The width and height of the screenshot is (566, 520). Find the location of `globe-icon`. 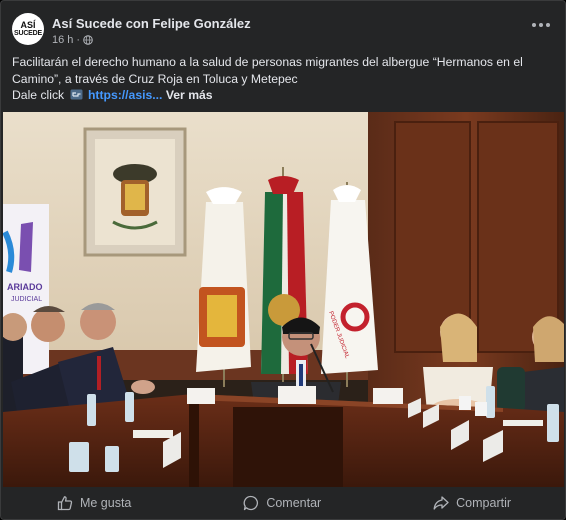

globe-icon is located at coordinates (88, 40).